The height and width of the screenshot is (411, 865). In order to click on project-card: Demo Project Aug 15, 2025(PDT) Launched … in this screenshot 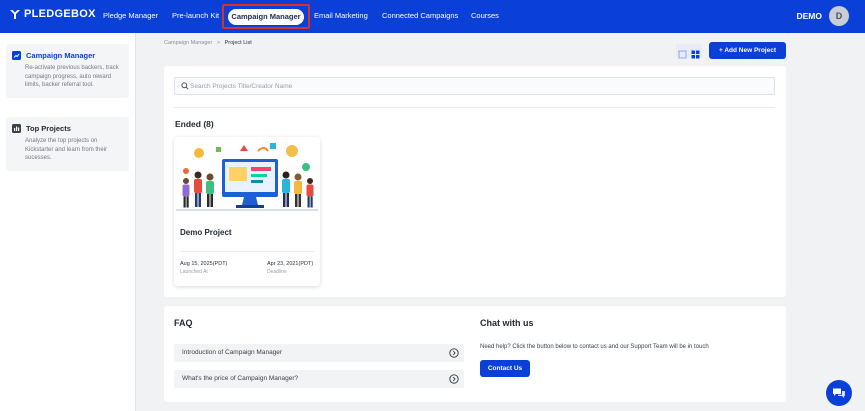, I will do `click(247, 211)`.